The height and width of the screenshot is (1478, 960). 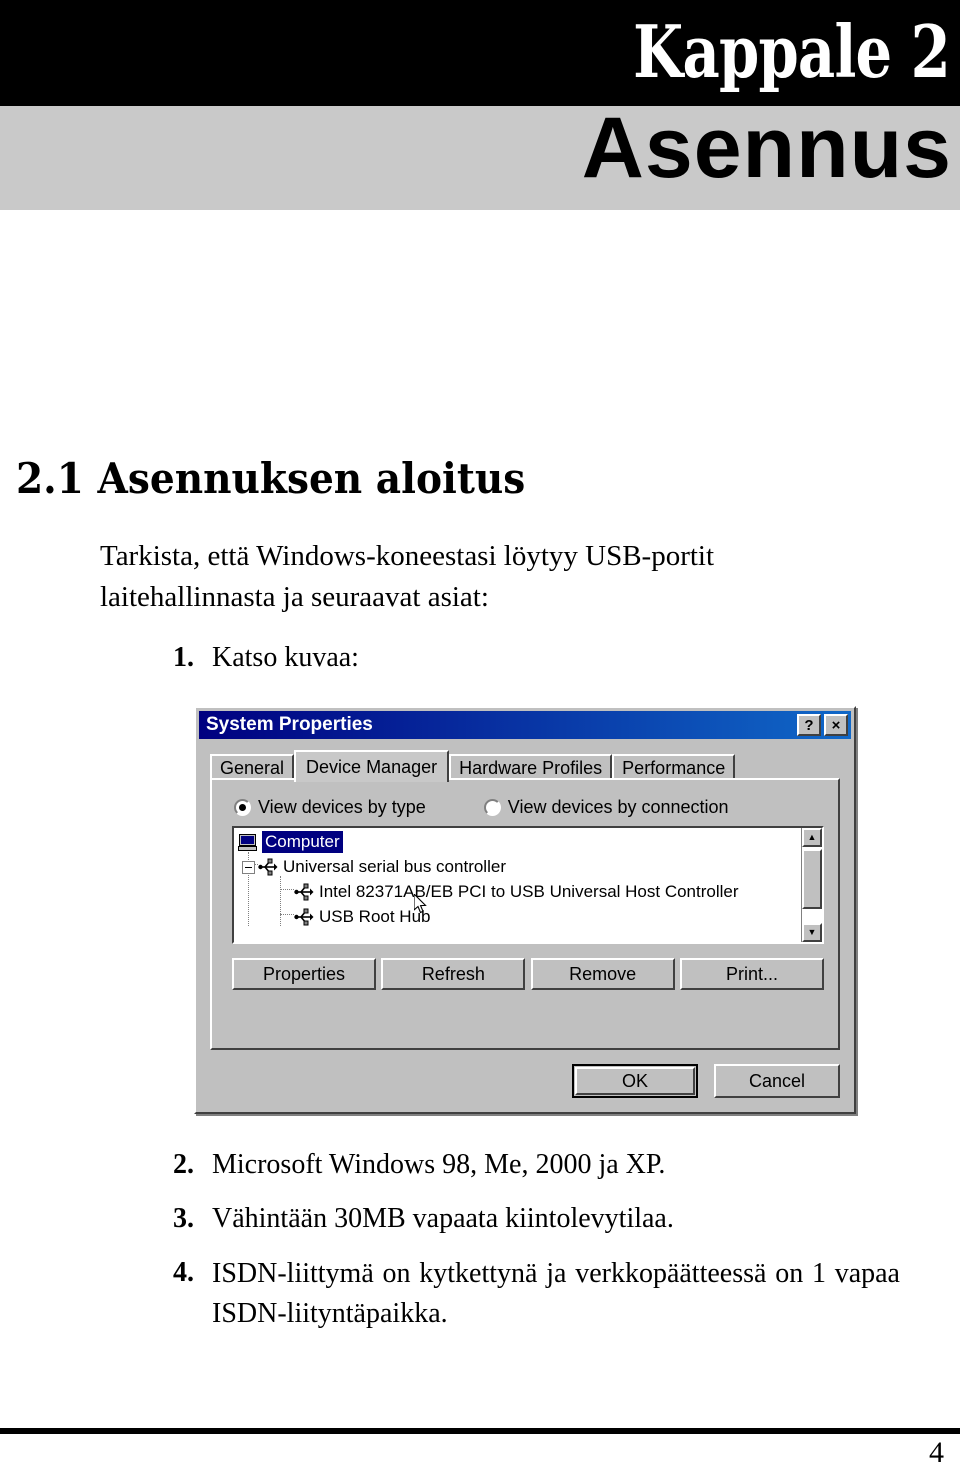 I want to click on refresh-button: Refresh, so click(x=453, y=974).